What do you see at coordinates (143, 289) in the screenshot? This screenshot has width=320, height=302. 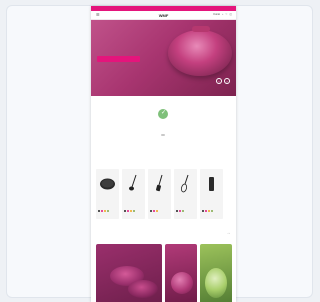 I see `tile-pan-image` at bounding box center [143, 289].